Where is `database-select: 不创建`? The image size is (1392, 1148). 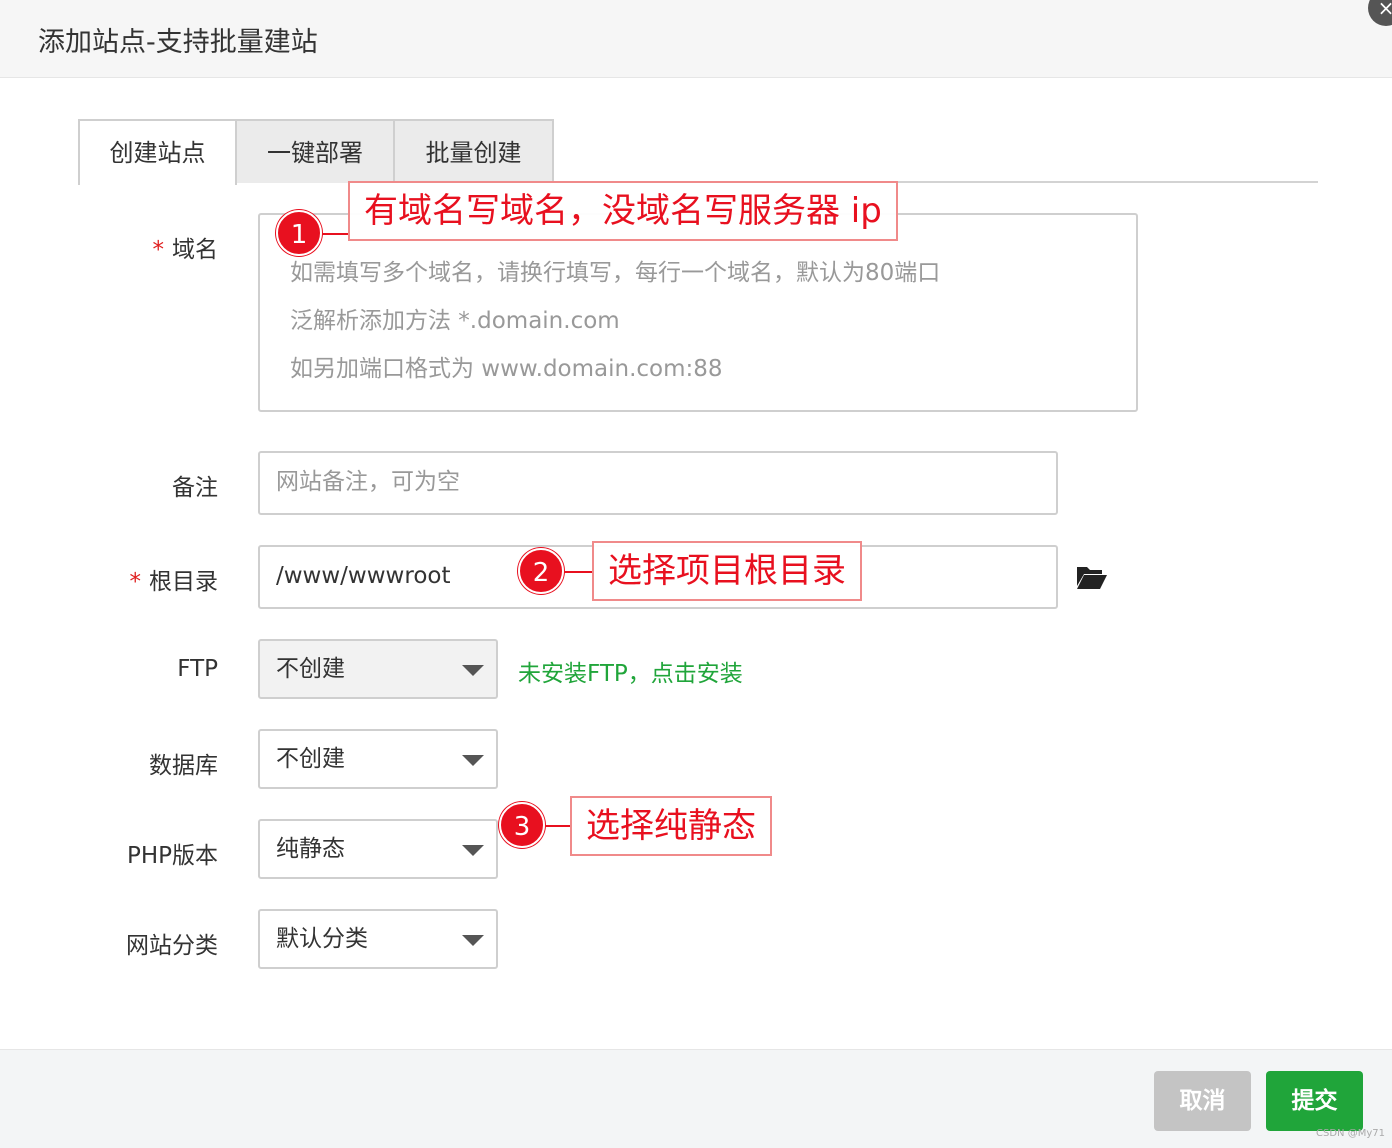 database-select: 不创建 is located at coordinates (378, 759).